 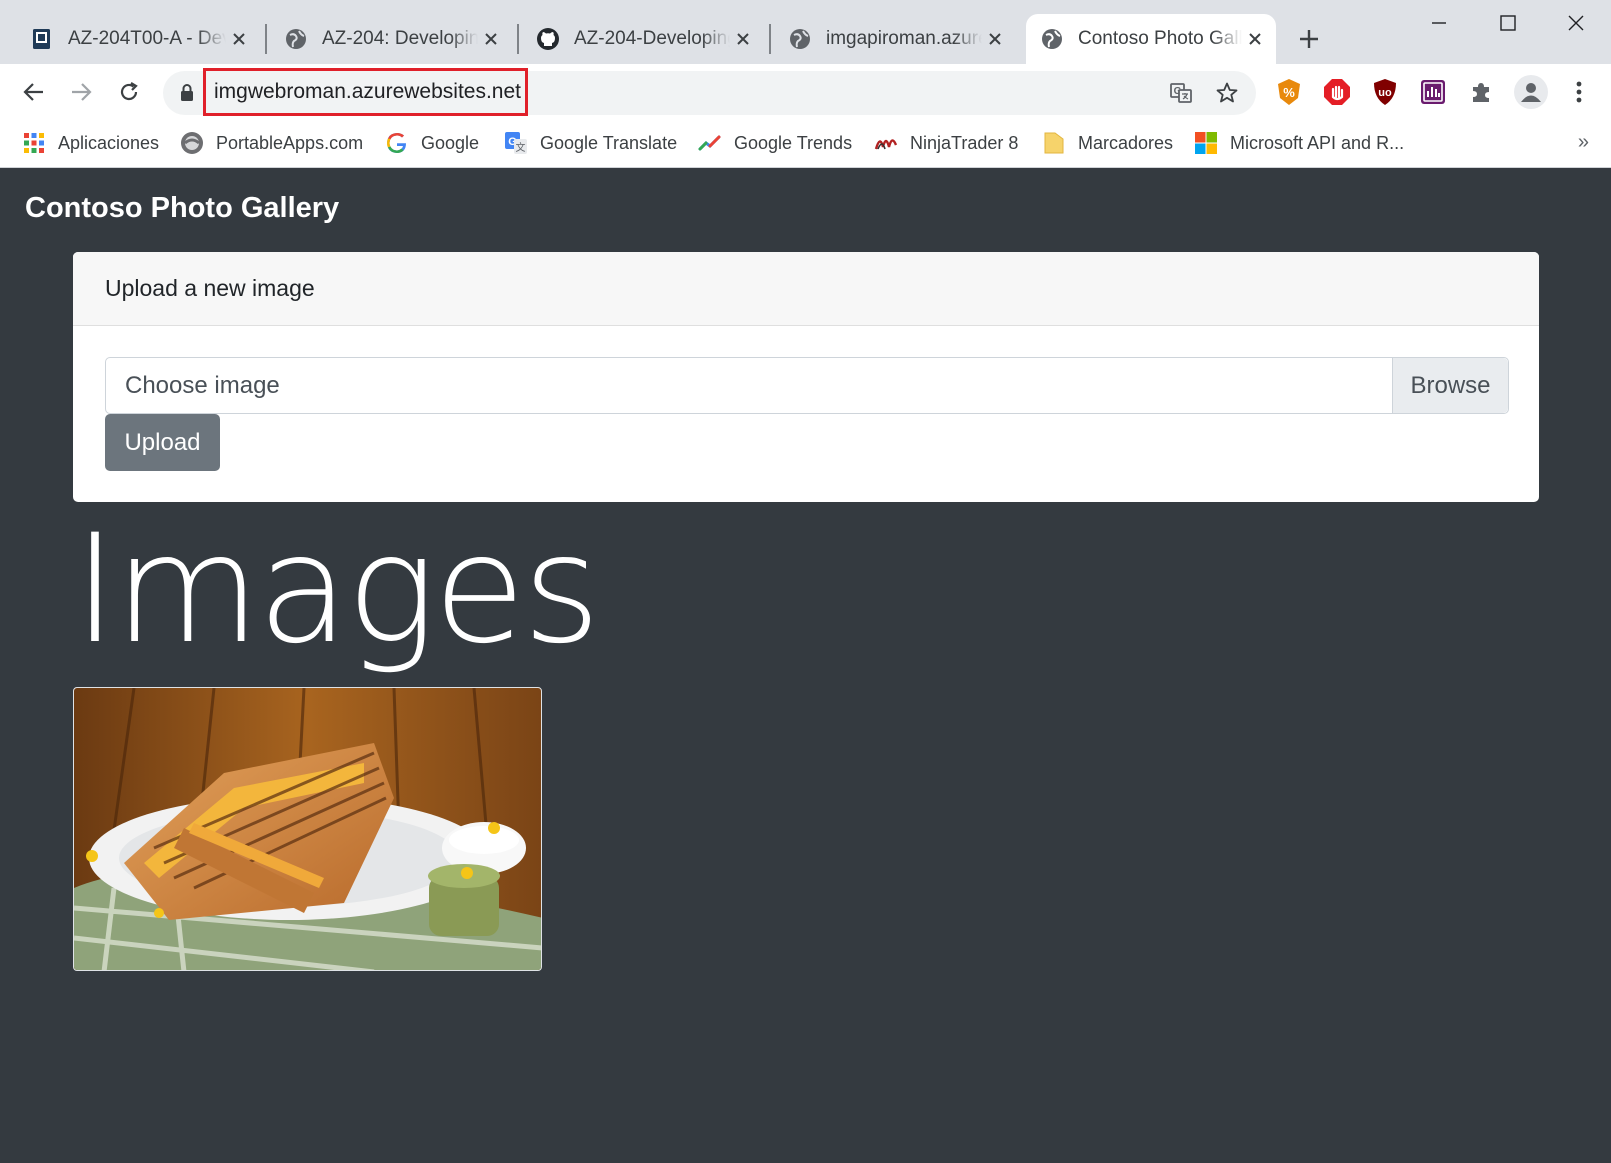 I want to click on browser-menu-button, so click(x=1579, y=92).